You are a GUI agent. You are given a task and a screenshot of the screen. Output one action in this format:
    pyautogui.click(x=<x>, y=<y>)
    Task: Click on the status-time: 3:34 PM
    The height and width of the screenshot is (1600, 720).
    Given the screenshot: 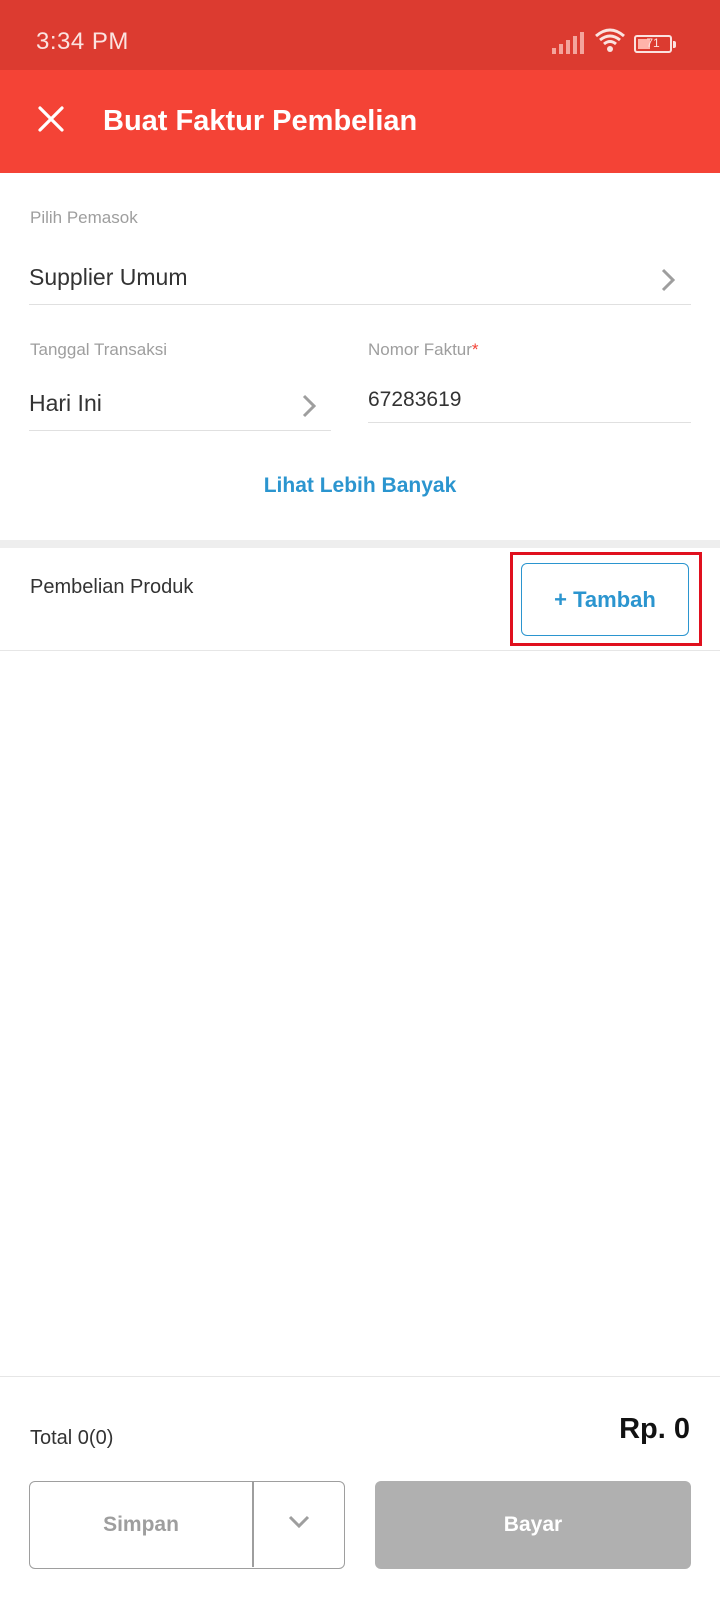 What is the action you would take?
    pyautogui.click(x=82, y=41)
    